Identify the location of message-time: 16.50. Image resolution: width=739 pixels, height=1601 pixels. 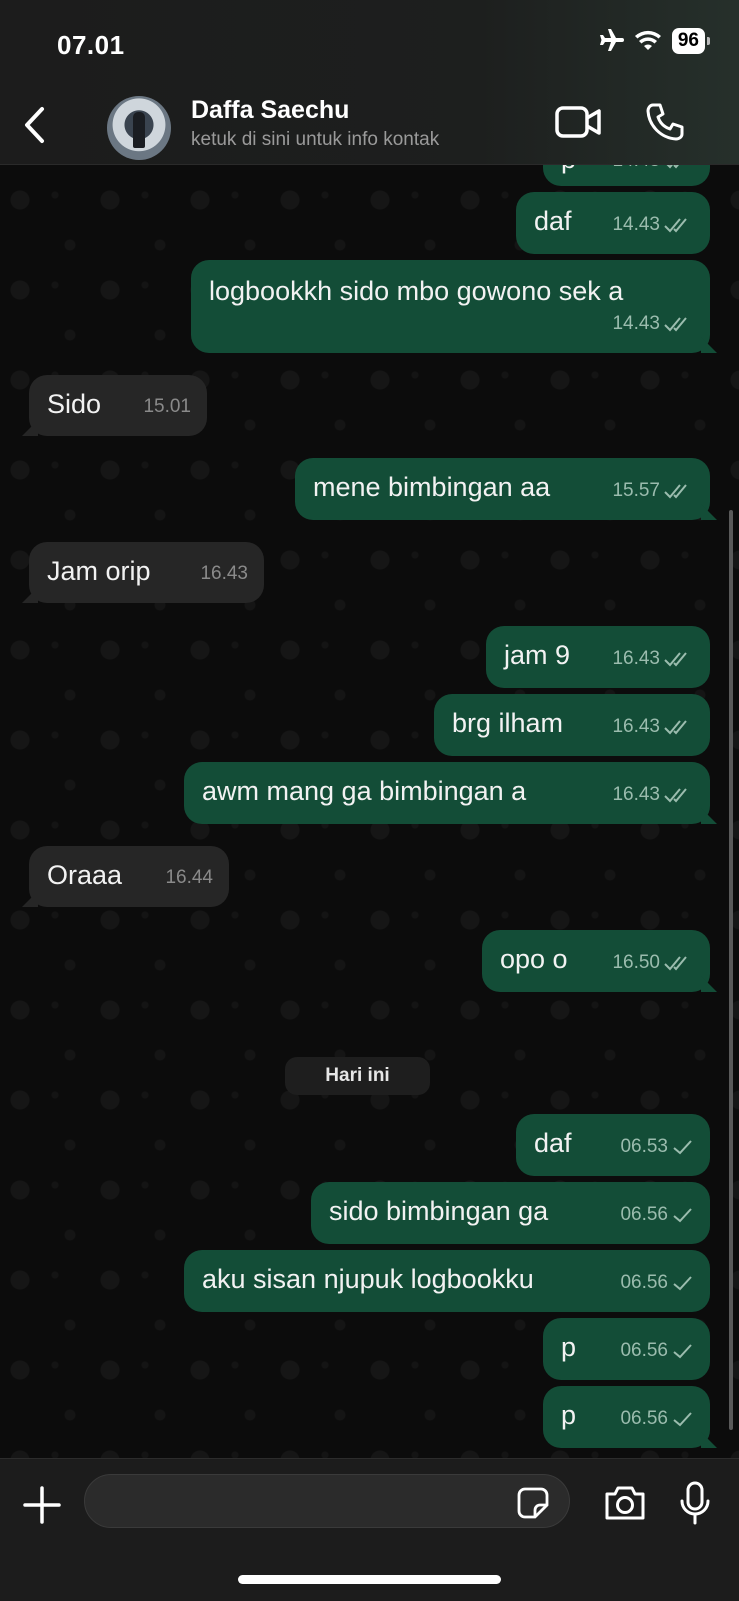
(636, 962).